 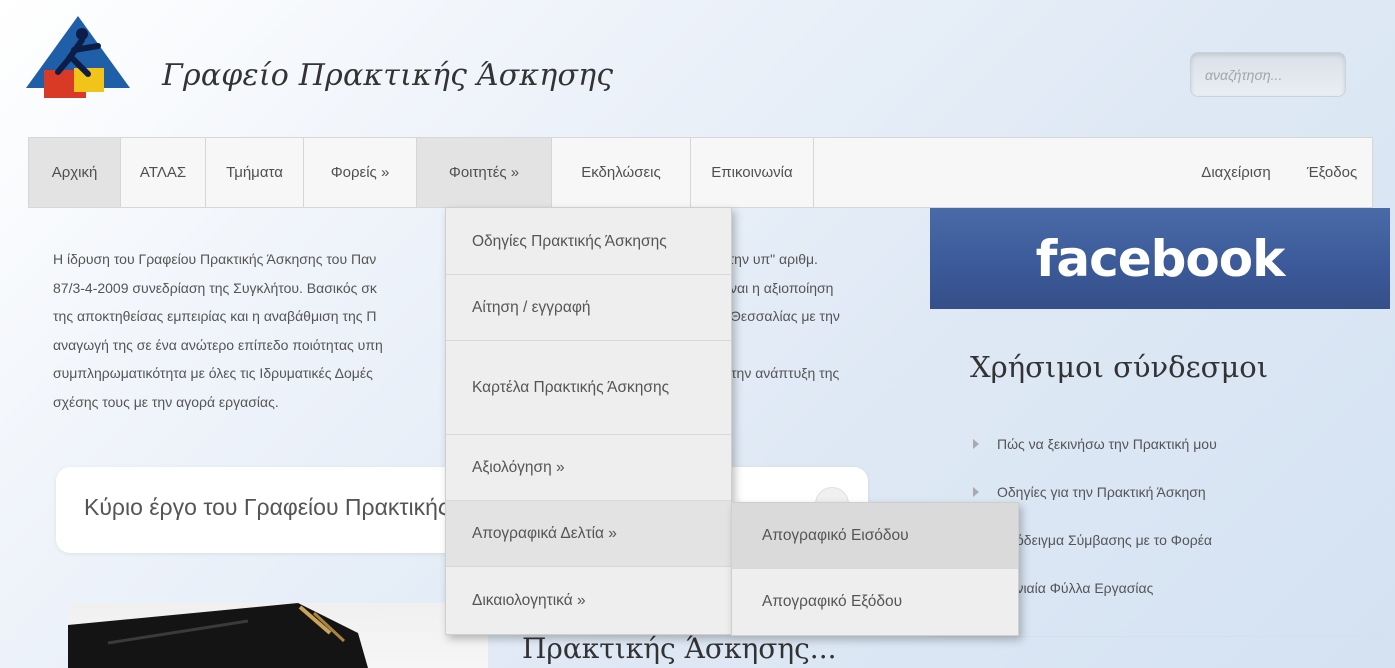 I want to click on census-submenu: Απογραφικό Εισόδου Απογραφικό Εξόδου, so click(x=875, y=569).